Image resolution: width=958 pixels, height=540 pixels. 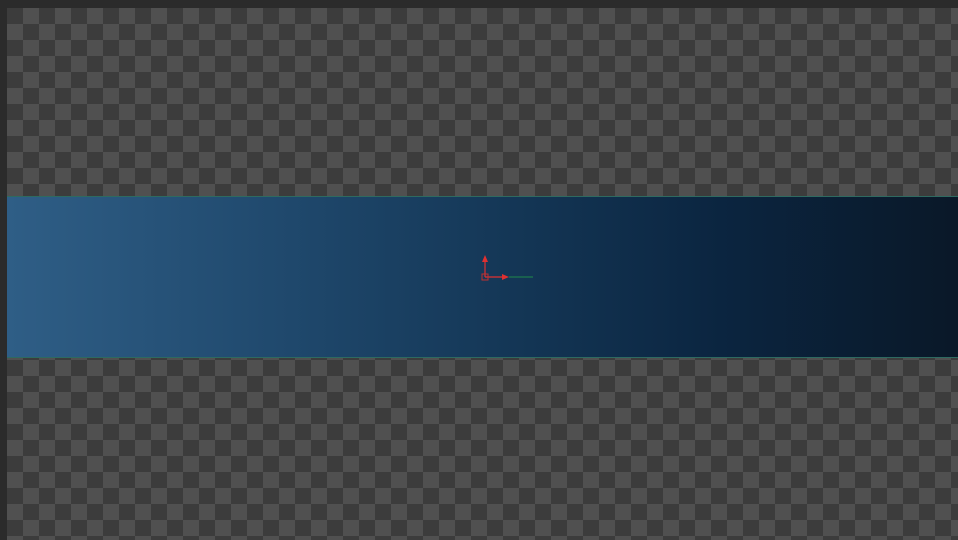 What do you see at coordinates (505, 277) in the screenshot?
I see `x-axis-arrow-icon` at bounding box center [505, 277].